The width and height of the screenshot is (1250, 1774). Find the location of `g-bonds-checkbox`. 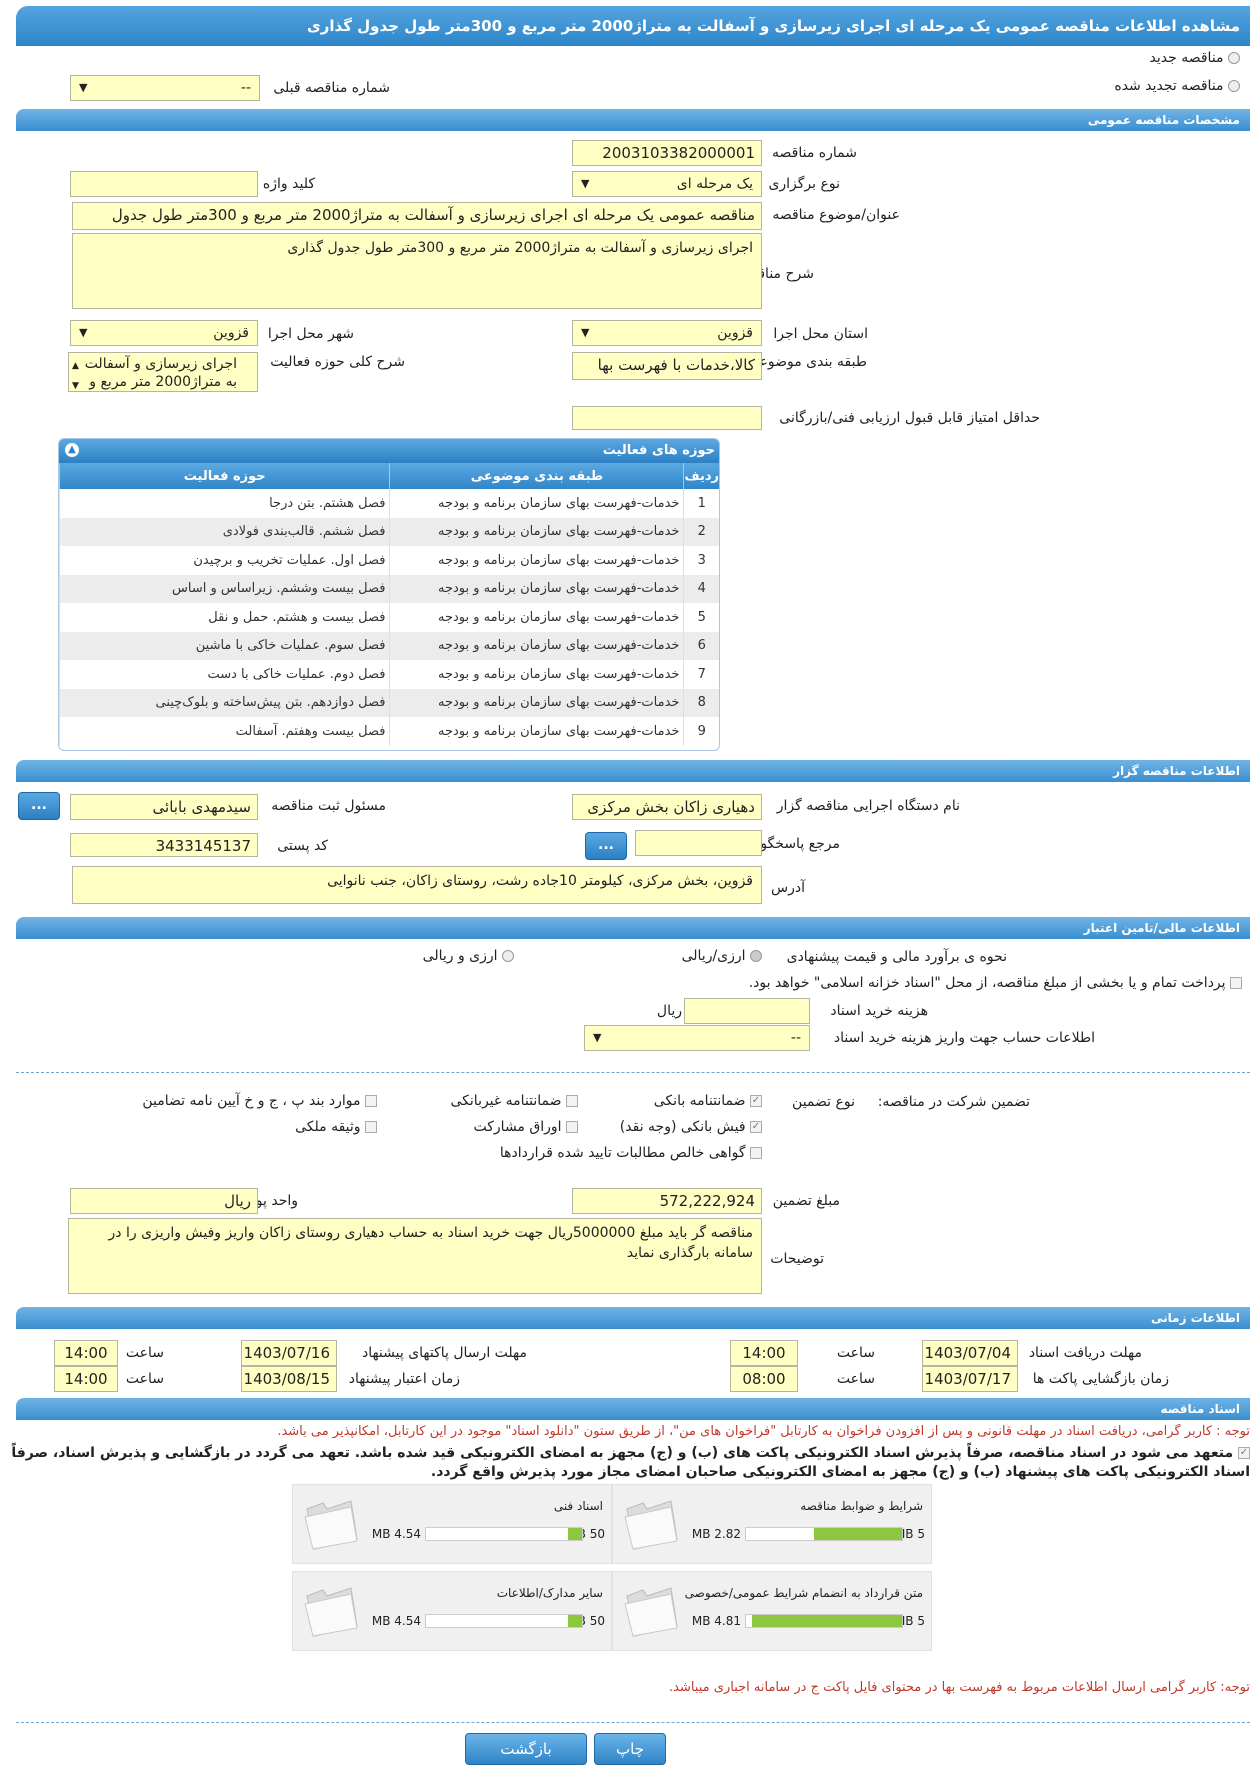

g-bonds-checkbox is located at coordinates (572, 1127).